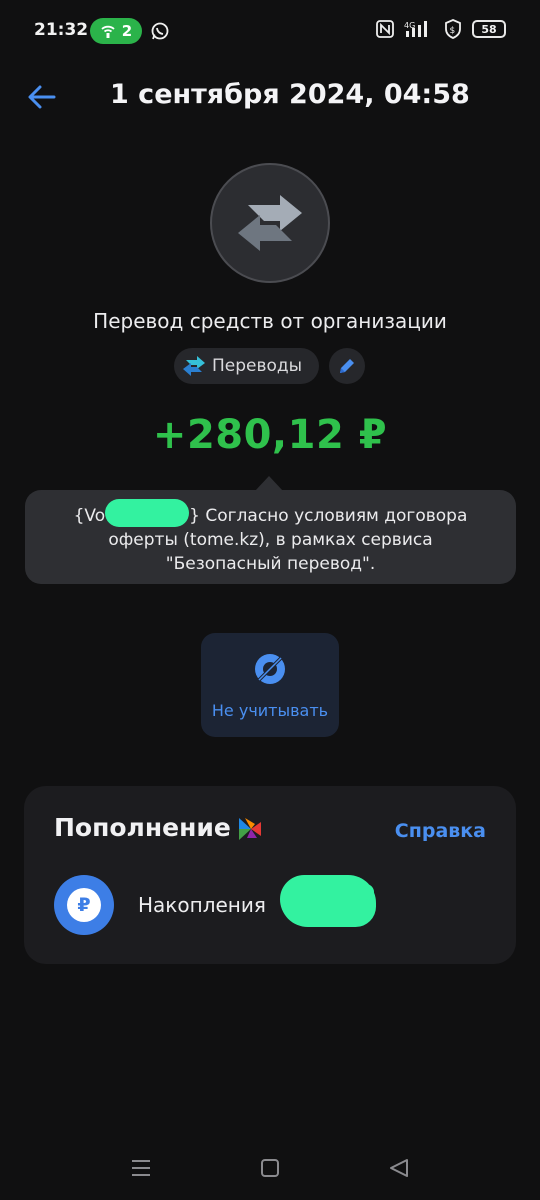  Describe the element at coordinates (415, 29) in the screenshot. I see `signal-4g-icon: 4G` at that location.